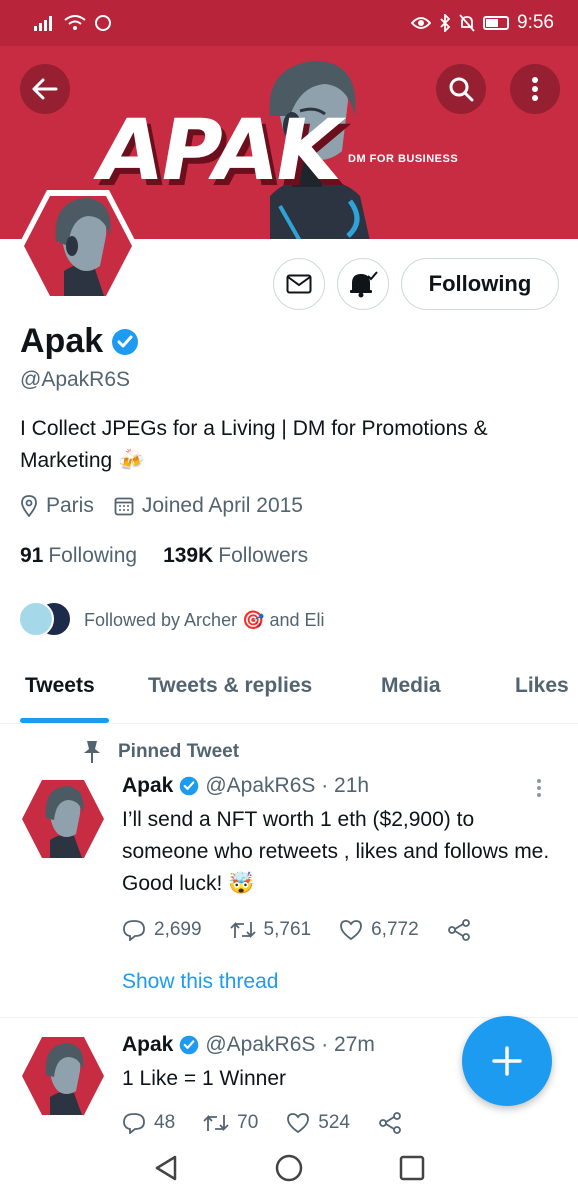  I want to click on retweet-count: 5,761, so click(287, 929).